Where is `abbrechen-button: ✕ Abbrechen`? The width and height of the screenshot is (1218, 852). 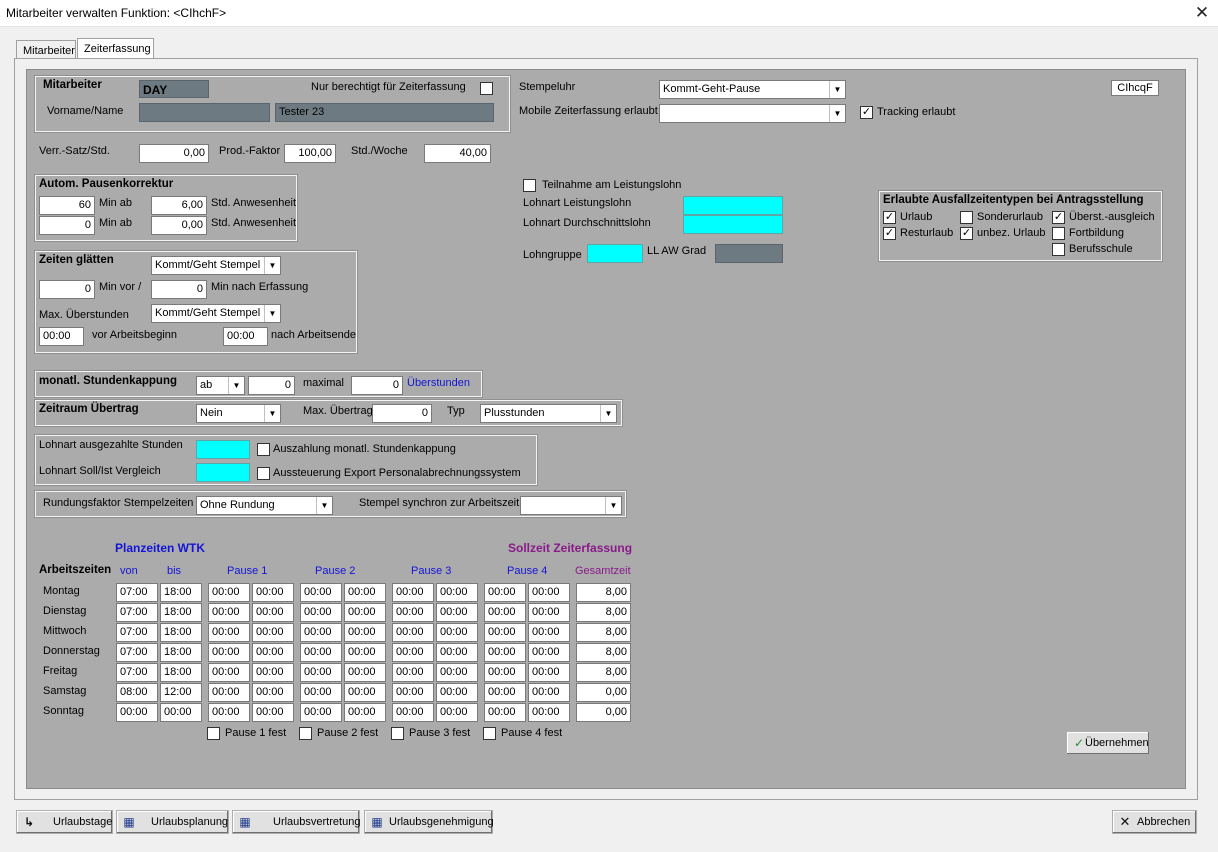 abbrechen-button: ✕ Abbrechen is located at coordinates (1154, 822).